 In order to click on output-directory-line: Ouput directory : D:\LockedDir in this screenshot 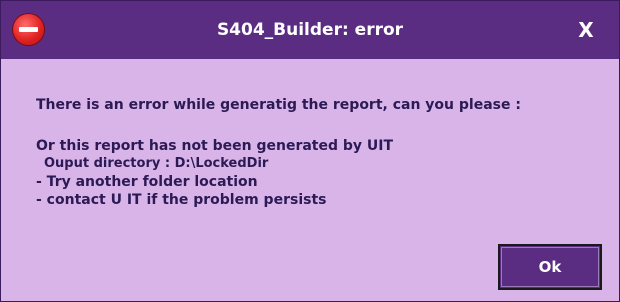, I will do `click(156, 163)`.